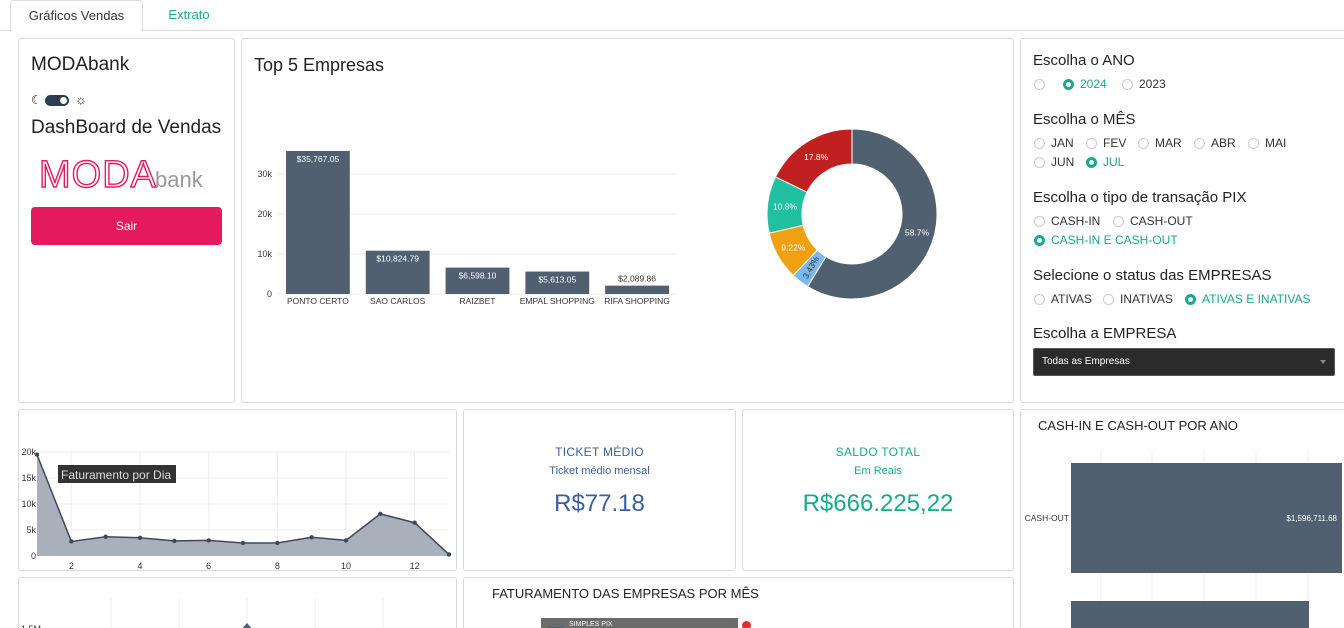 This screenshot has height=628, width=1344. What do you see at coordinates (346, 566) in the screenshot?
I see `x-tick-label: 10` at bounding box center [346, 566].